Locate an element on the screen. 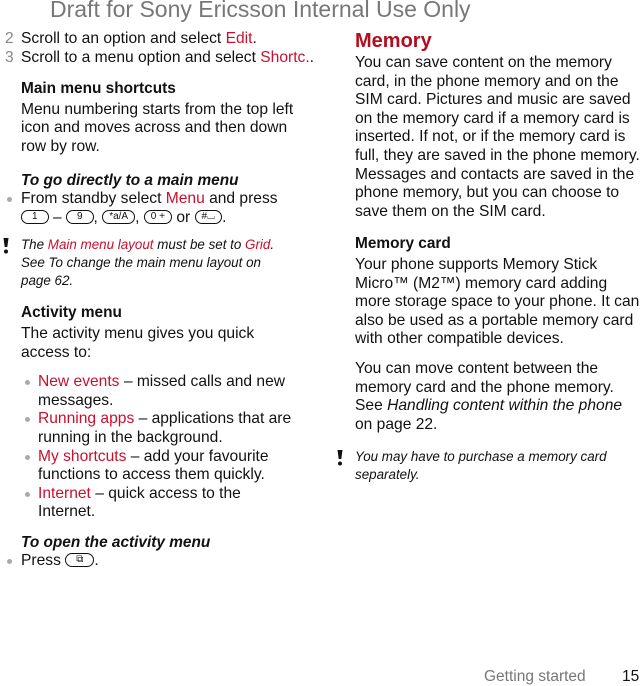 The image size is (641, 686). open-activity-heading: To open the activity menu is located at coordinates (116, 542).